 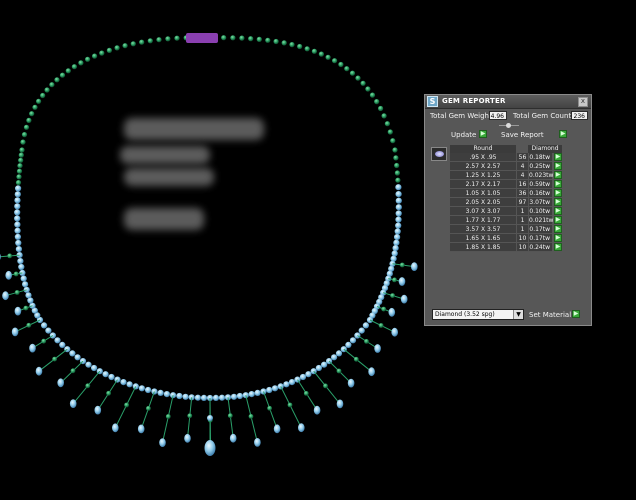 What do you see at coordinates (512, 220) in the screenshot?
I see `gem-table-row: 1.77 X 1.77 1 0.021tw ▶` at bounding box center [512, 220].